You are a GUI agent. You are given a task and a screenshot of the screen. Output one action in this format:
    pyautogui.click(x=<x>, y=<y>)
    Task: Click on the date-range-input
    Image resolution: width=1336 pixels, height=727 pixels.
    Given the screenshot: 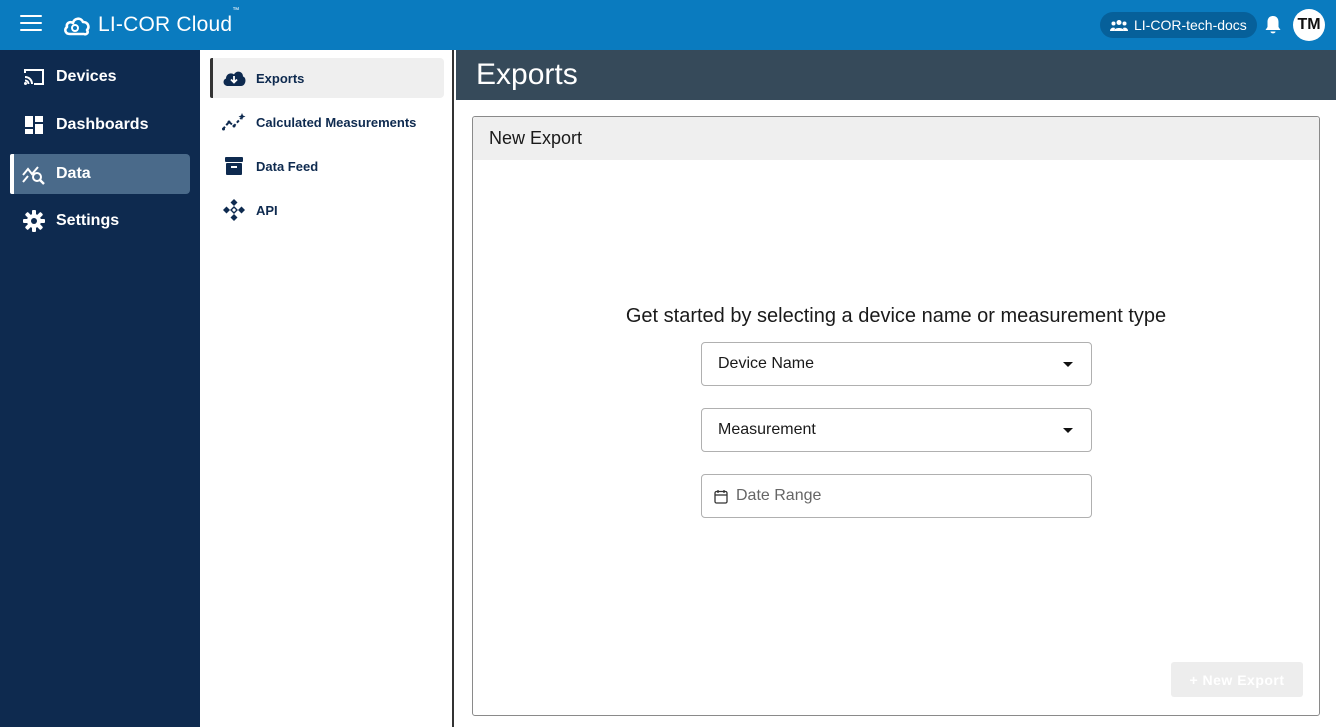 What is the action you would take?
    pyautogui.click(x=901, y=496)
    